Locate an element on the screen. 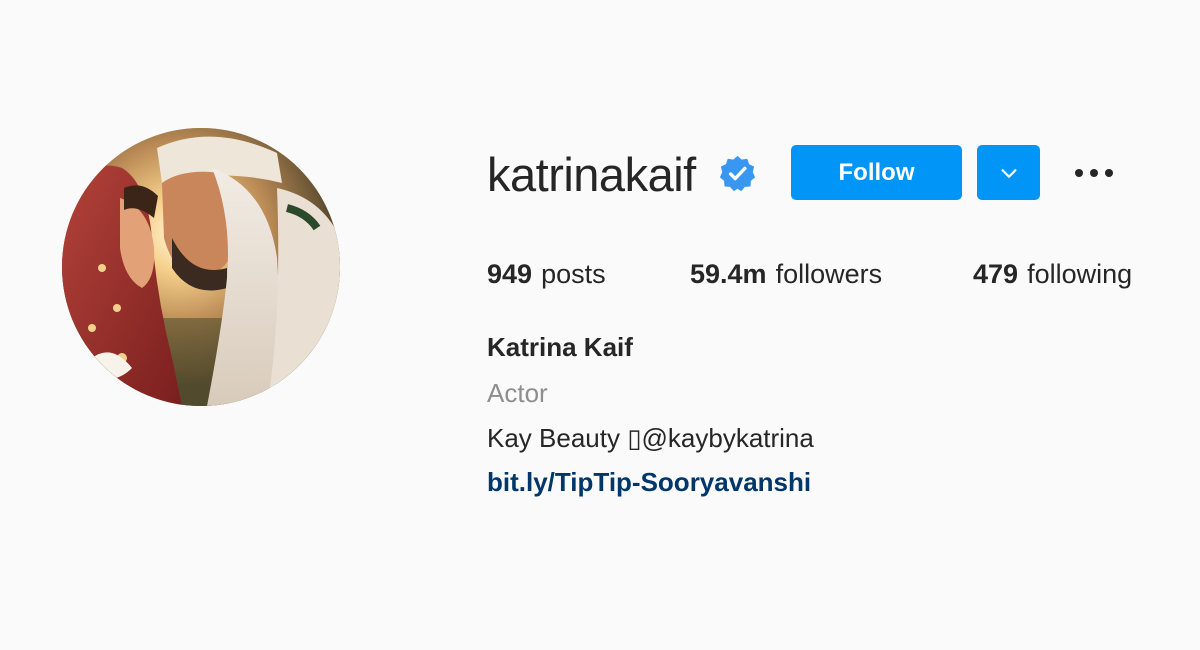 This screenshot has height=650, width=1200. posts-count-value: 949 is located at coordinates (510, 273).